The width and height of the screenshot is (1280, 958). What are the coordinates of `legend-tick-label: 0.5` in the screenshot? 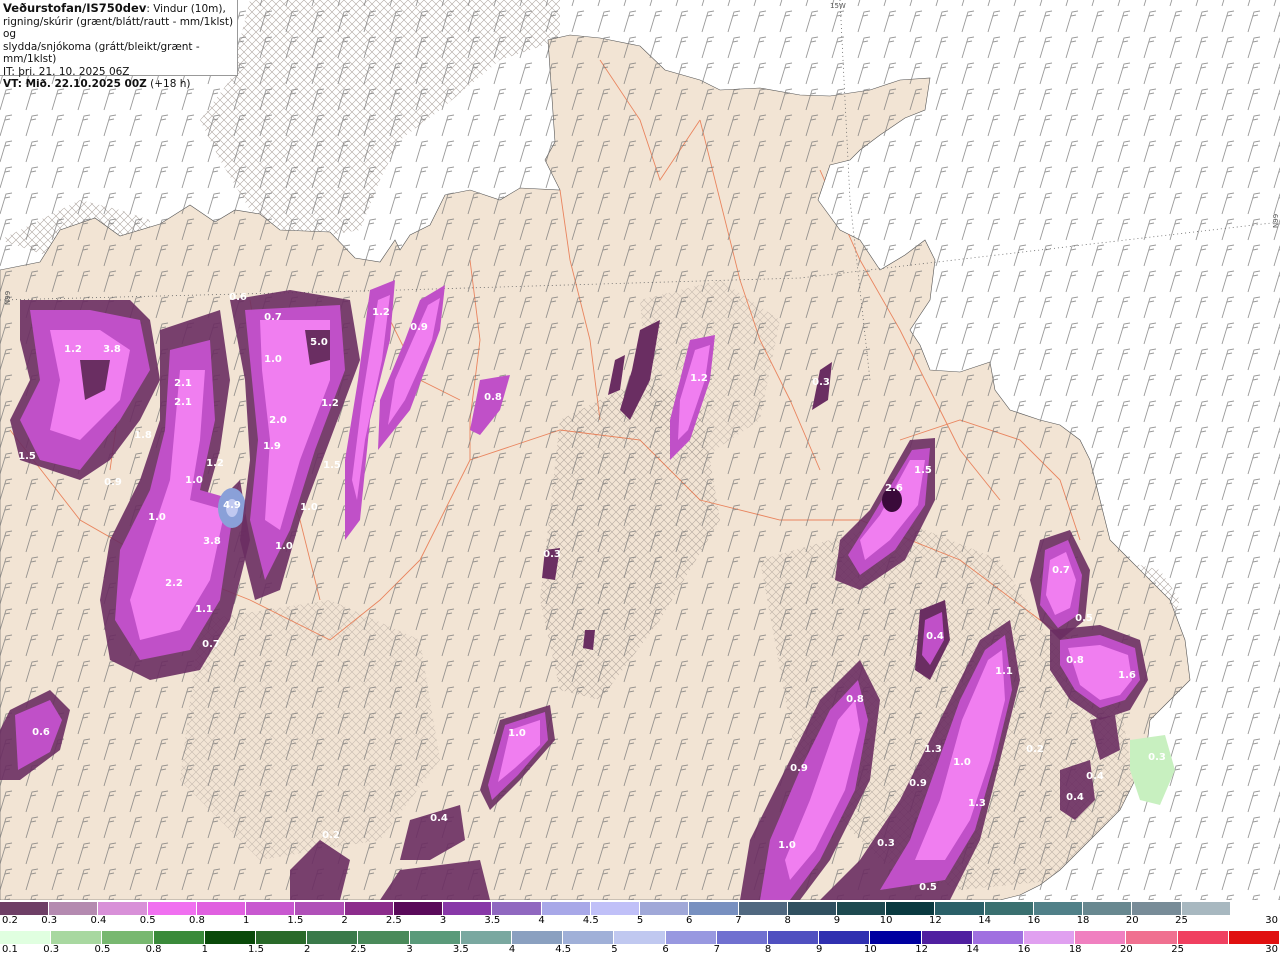 It's located at (102, 949).